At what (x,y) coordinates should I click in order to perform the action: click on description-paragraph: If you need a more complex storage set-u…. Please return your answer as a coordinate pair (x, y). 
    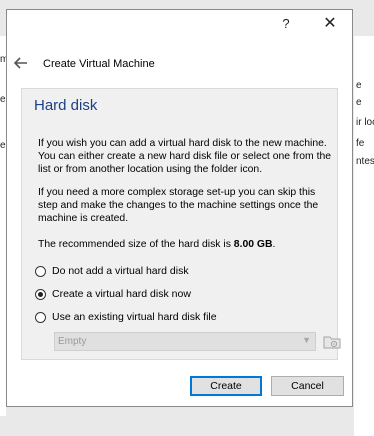
    Looking at the image, I should click on (178, 205).